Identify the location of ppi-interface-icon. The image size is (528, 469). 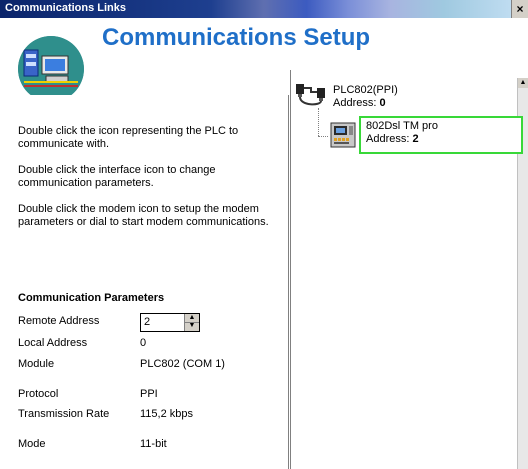
(311, 95).